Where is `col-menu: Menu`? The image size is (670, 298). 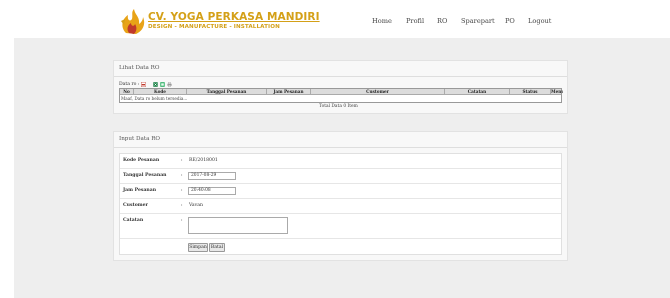
col-menu: Menu is located at coordinates (557, 91).